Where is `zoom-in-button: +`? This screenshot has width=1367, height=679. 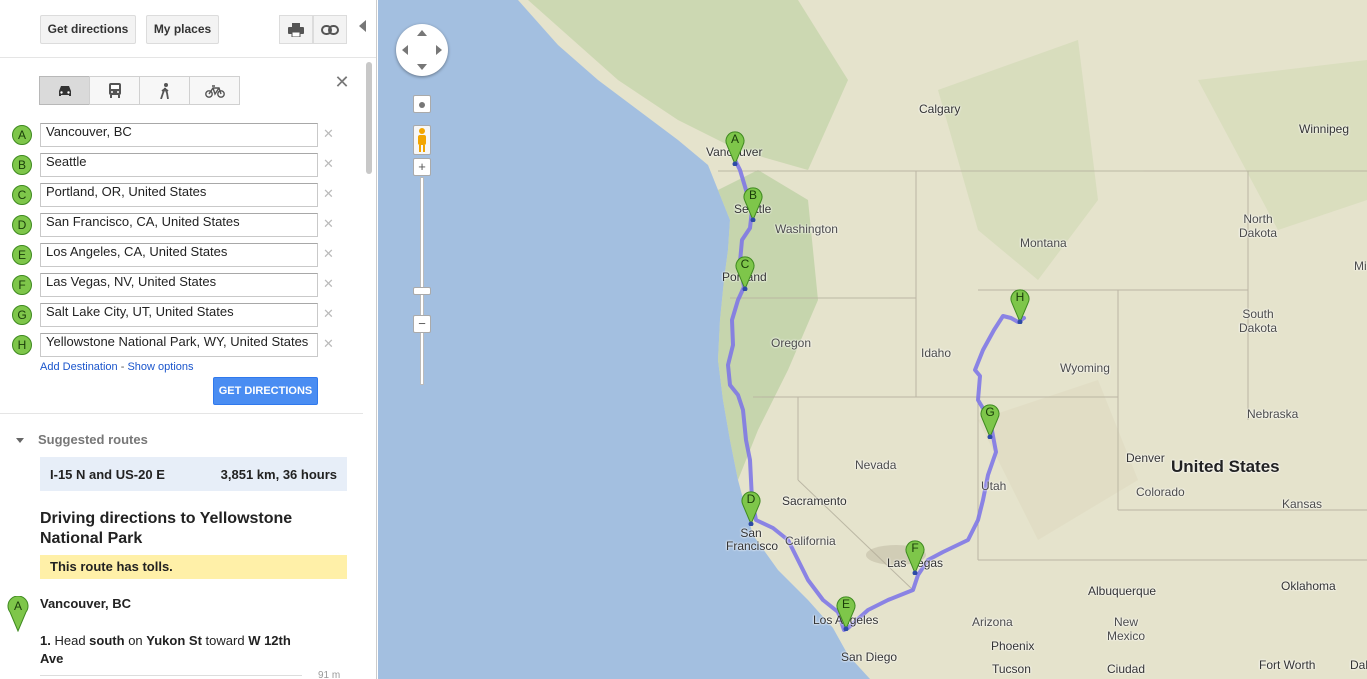
zoom-in-button: + is located at coordinates (422, 167).